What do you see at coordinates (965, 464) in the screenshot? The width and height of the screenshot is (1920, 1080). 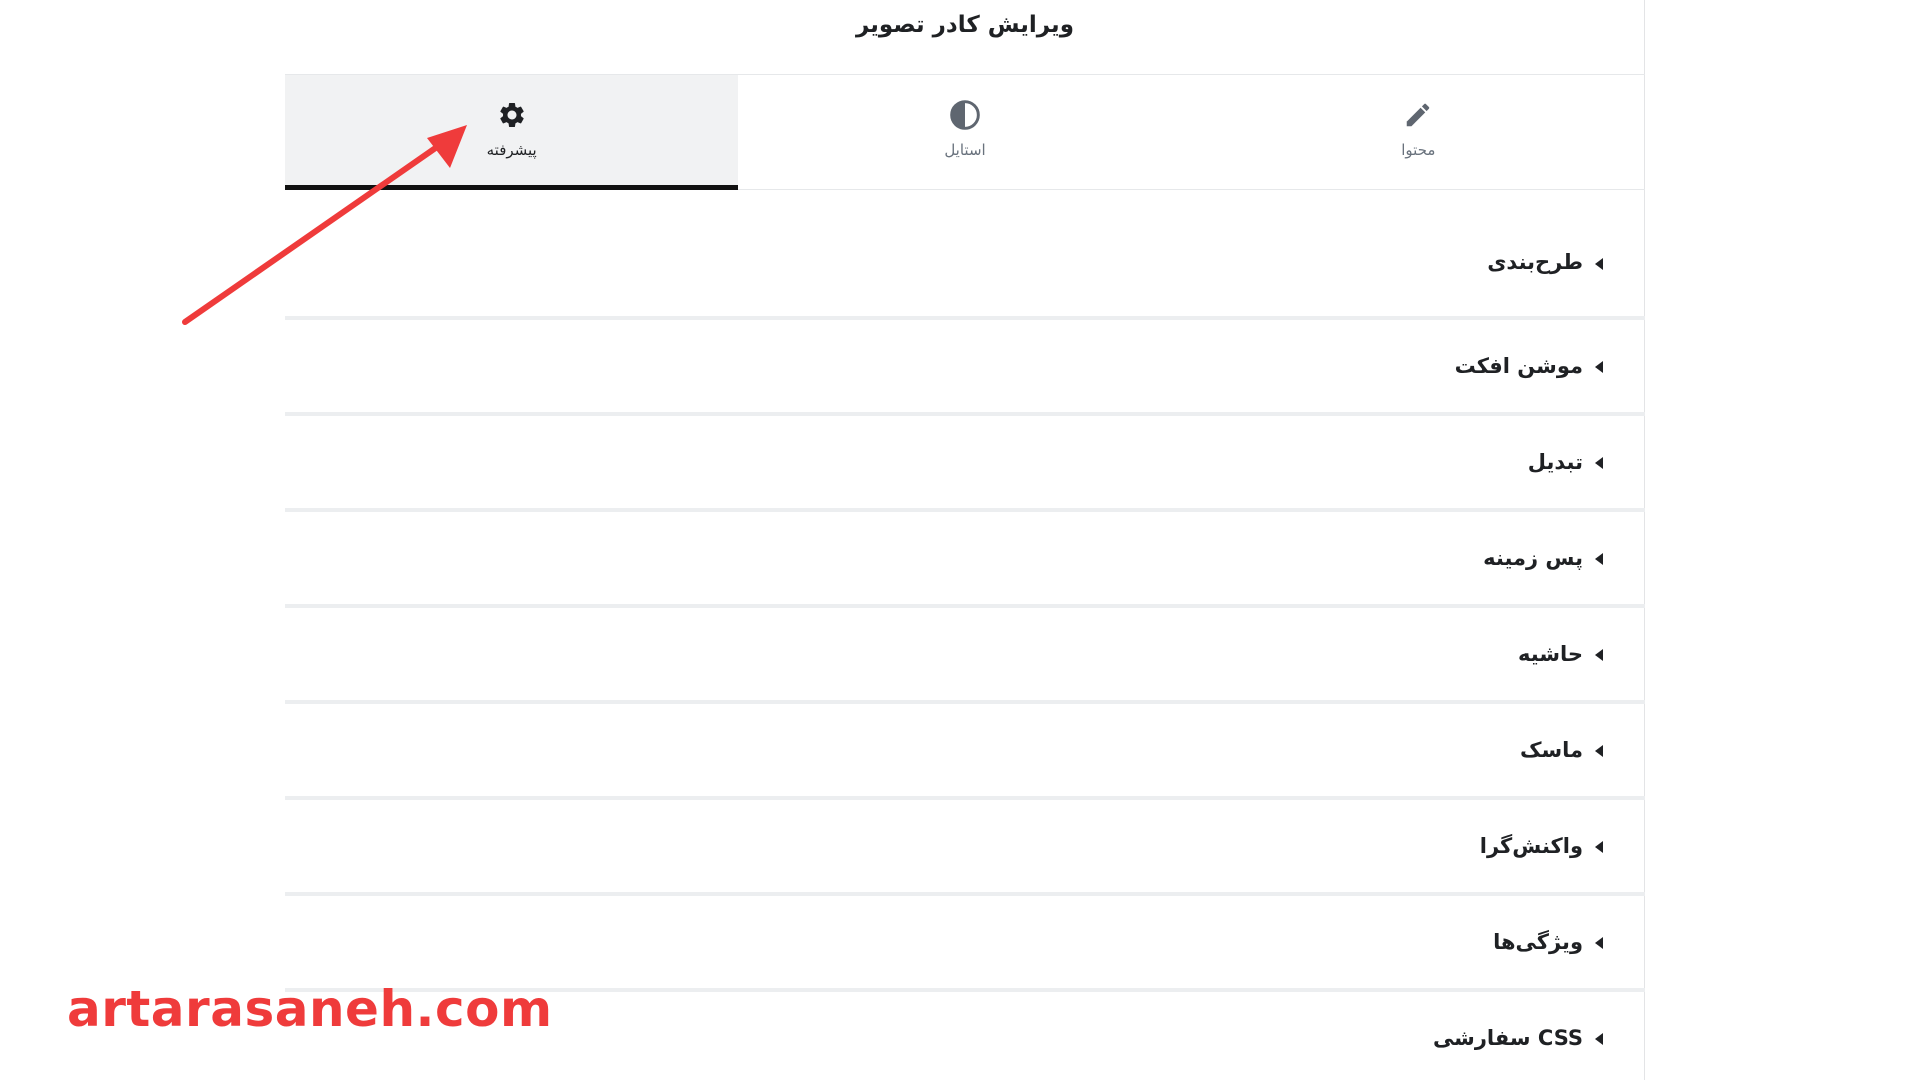 I see `section-transform: تبدیل` at bounding box center [965, 464].